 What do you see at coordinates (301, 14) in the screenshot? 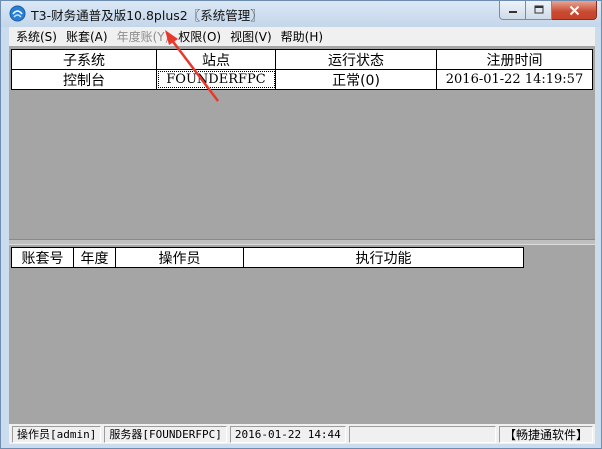
I see `title-bar: T3-财务通普及版10.8plus2〖系统管理〗` at bounding box center [301, 14].